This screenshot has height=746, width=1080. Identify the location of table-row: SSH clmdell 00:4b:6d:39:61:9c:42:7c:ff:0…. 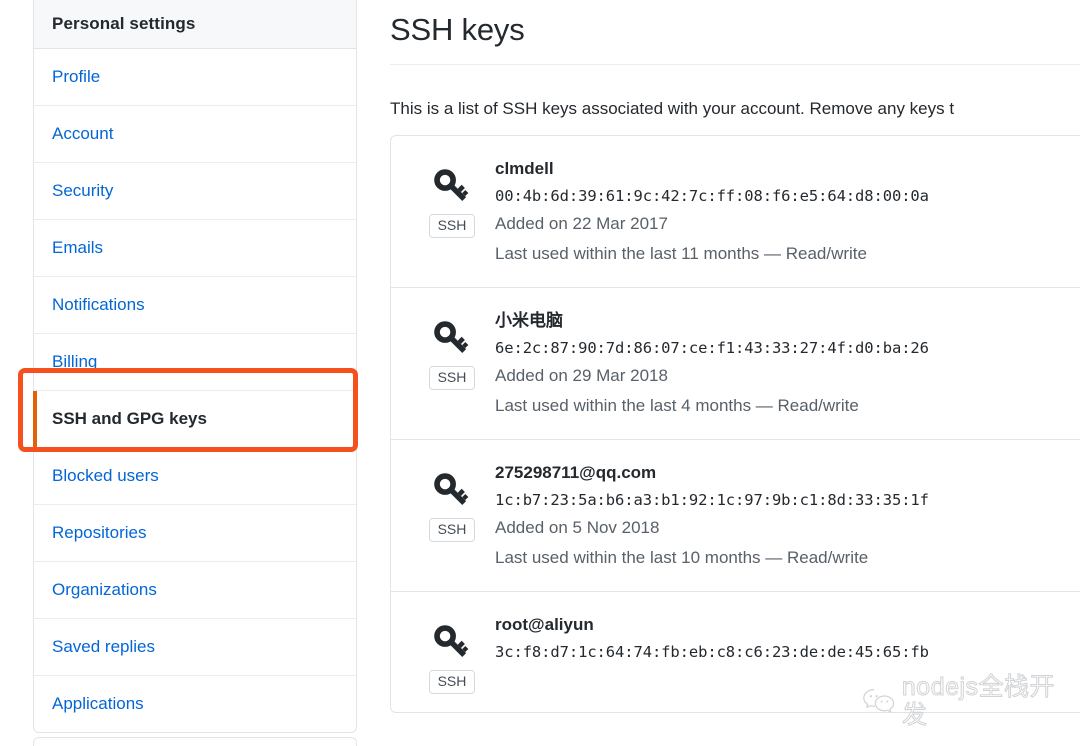
(735, 212).